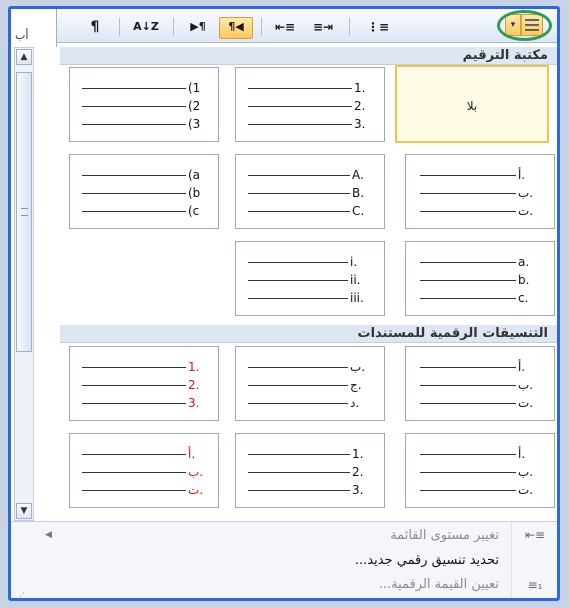  I want to click on document-format-123: 1. 2. 3., so click(310, 470).